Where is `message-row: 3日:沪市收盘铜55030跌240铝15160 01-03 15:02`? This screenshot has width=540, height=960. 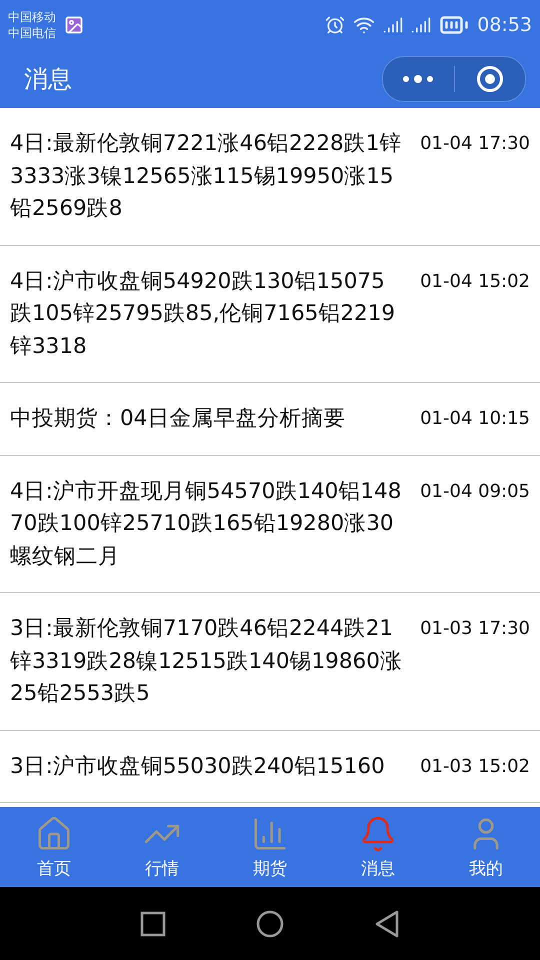 message-row: 3日:沪市收盘铜55030跌240铝15160 01-03 15:02 is located at coordinates (270, 766).